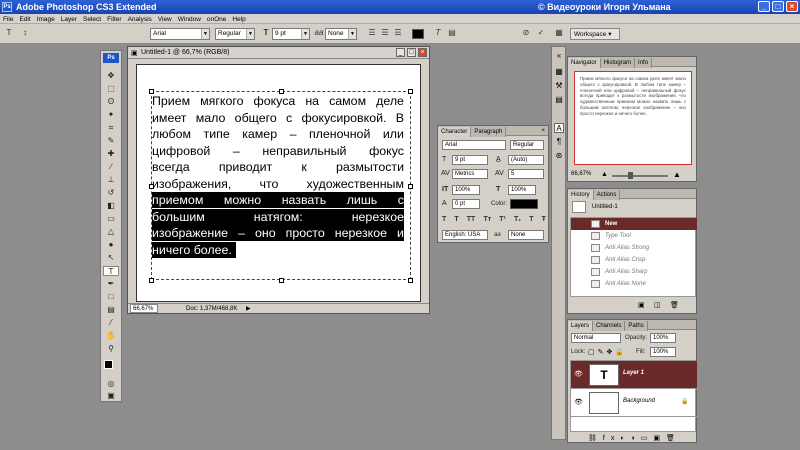  I want to click on text-line: цифровой – неправильный фокус, so click(278, 151).